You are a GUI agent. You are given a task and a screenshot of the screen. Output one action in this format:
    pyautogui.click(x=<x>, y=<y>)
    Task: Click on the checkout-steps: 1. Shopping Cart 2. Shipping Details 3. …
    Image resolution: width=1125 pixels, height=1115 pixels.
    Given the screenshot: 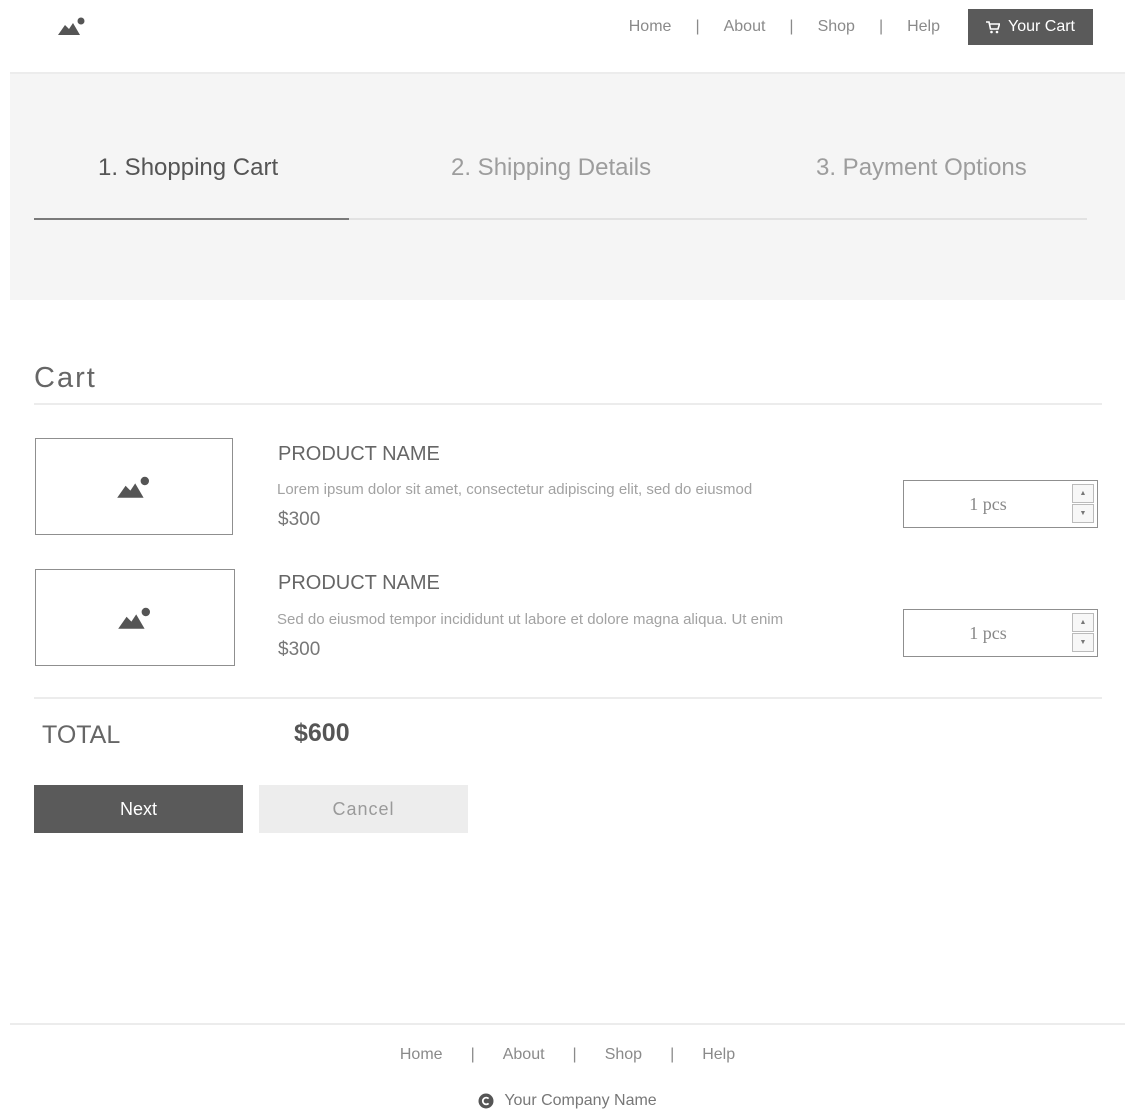 What is the action you would take?
    pyautogui.click(x=560, y=147)
    